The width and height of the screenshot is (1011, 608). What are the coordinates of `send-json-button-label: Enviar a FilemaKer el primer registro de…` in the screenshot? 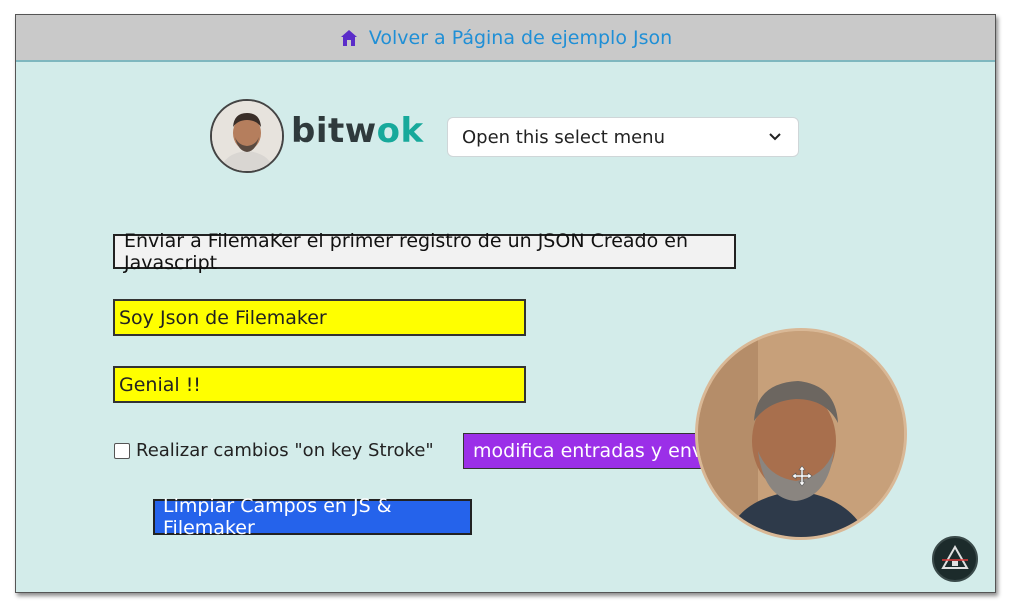 It's located at (406, 251).